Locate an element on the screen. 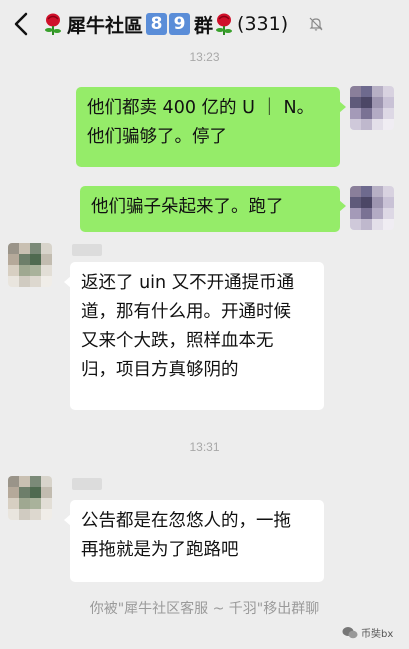 This screenshot has width=409, height=649. message-bubble: 他们都卖 400 亿的 U ｜ N。 他们骗够了。停了 is located at coordinates (211, 127).